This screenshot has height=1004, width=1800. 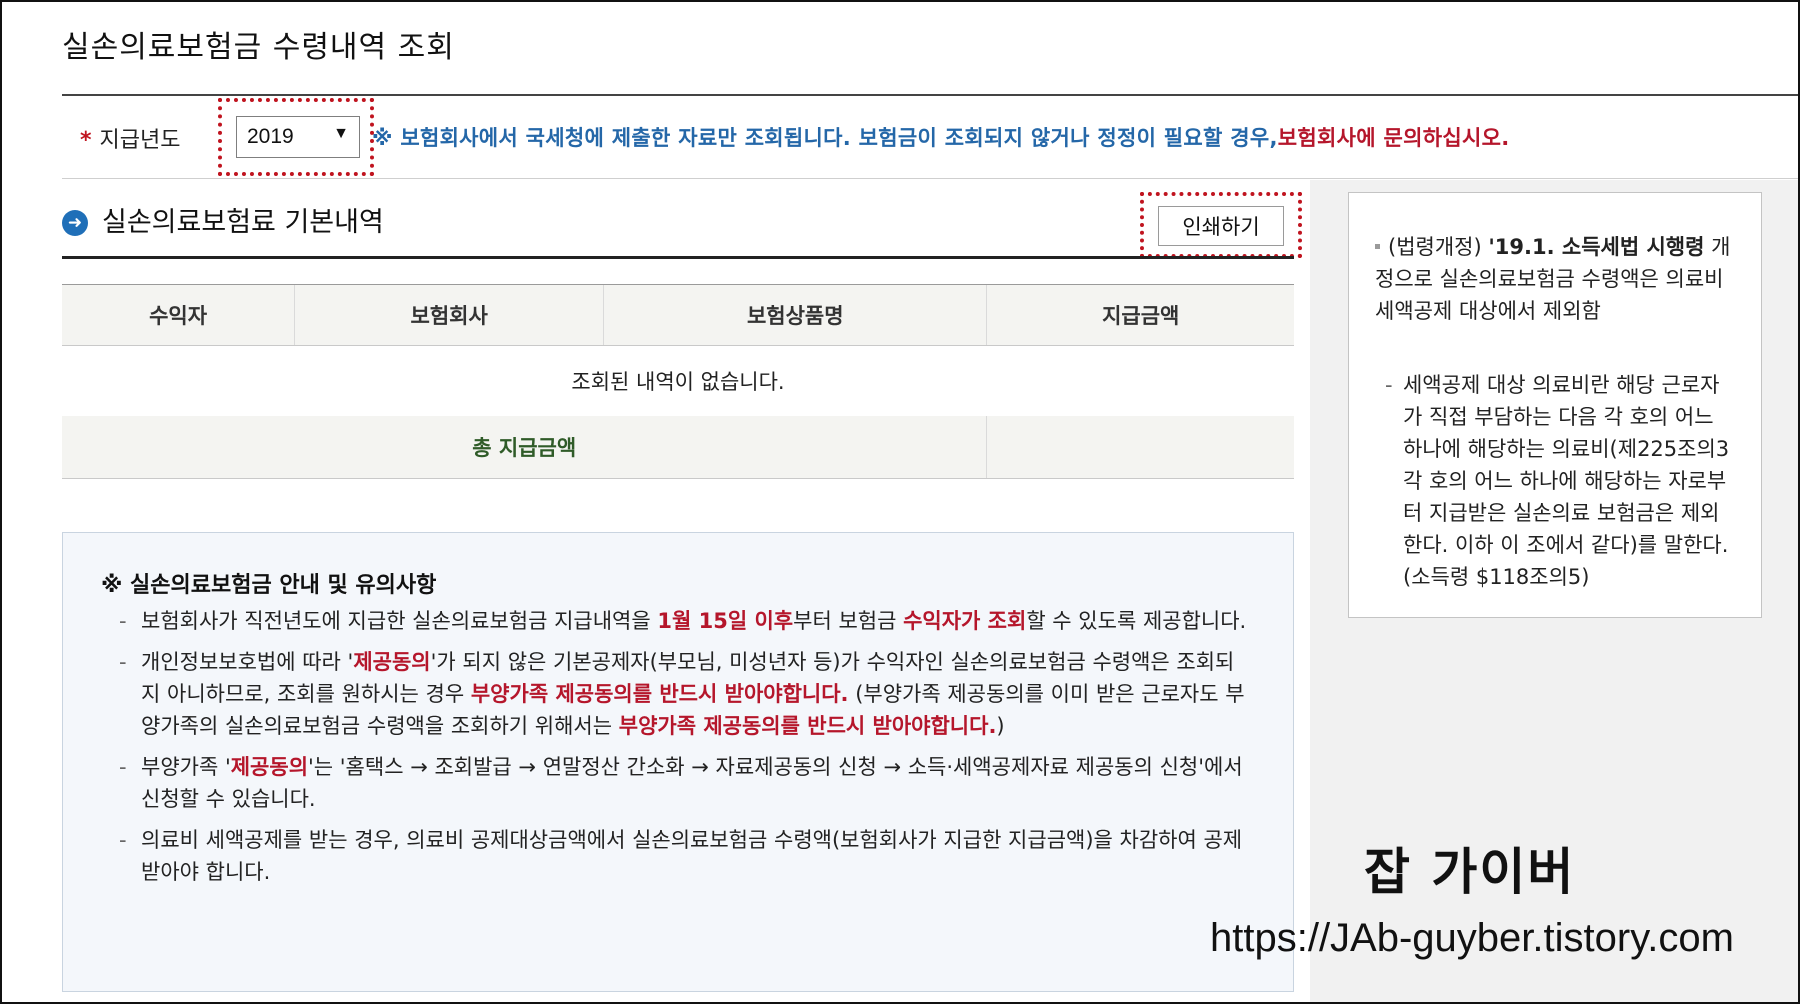 I want to click on year-label-text: 지급년도, so click(x=140, y=140).